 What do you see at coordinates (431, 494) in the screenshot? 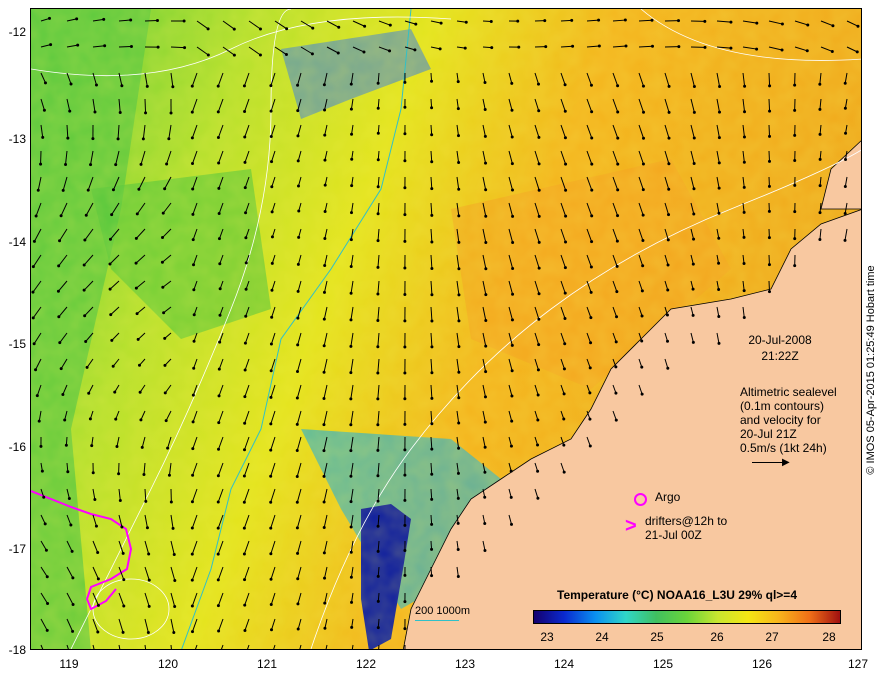
I see `velocity-arrow` at bounding box center [431, 494].